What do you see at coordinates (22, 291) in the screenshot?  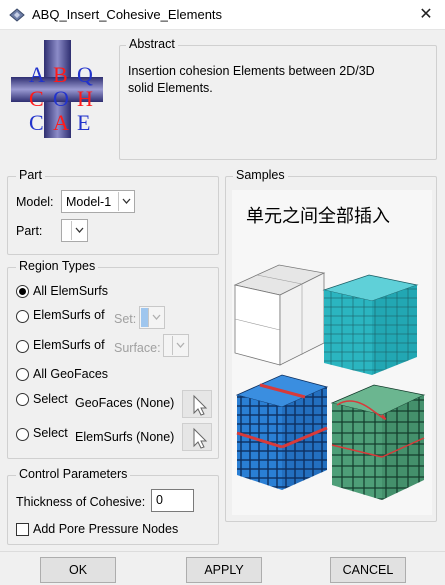 I see `radio-all-elemsurfs` at bounding box center [22, 291].